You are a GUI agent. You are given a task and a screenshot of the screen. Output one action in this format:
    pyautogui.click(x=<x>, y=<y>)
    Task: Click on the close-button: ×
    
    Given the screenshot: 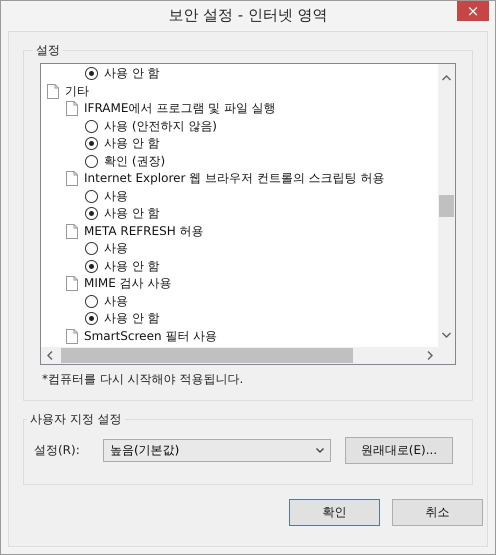 What is the action you would take?
    pyautogui.click(x=473, y=11)
    